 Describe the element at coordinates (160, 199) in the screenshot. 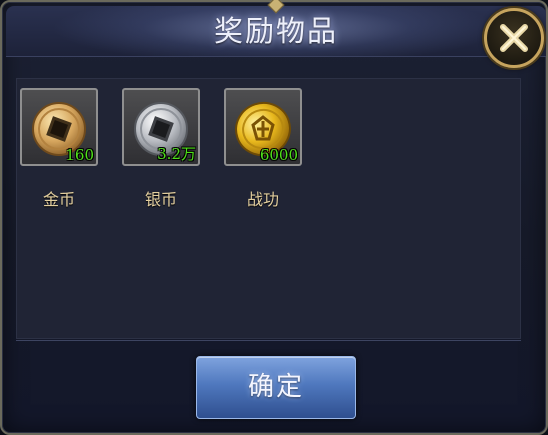

I see `item-name: 银币` at that location.